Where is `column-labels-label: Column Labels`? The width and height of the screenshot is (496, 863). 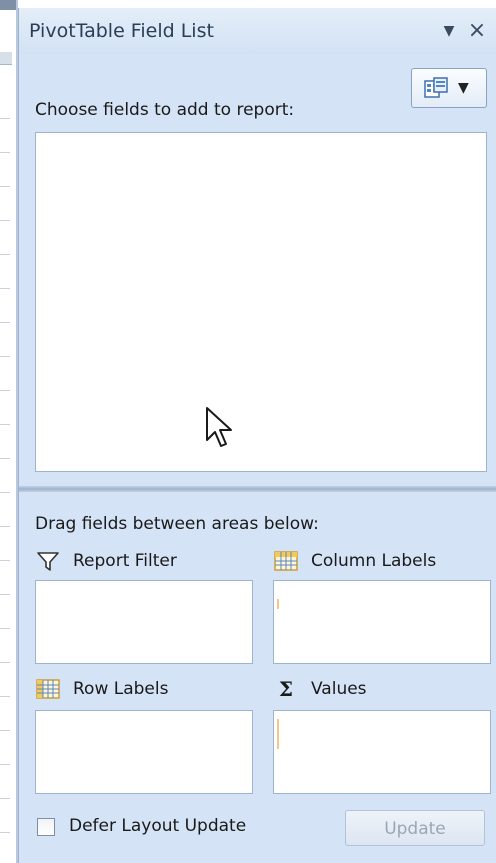
column-labels-label: Column Labels is located at coordinates (374, 561).